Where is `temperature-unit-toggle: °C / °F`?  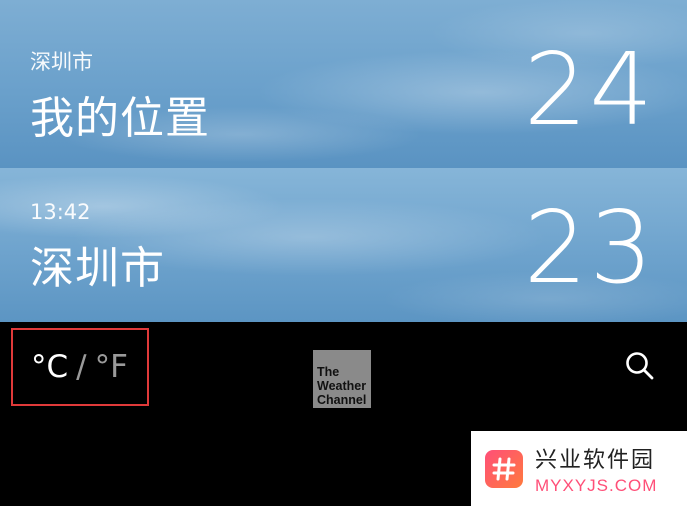 temperature-unit-toggle: °C / °F is located at coordinates (80, 367).